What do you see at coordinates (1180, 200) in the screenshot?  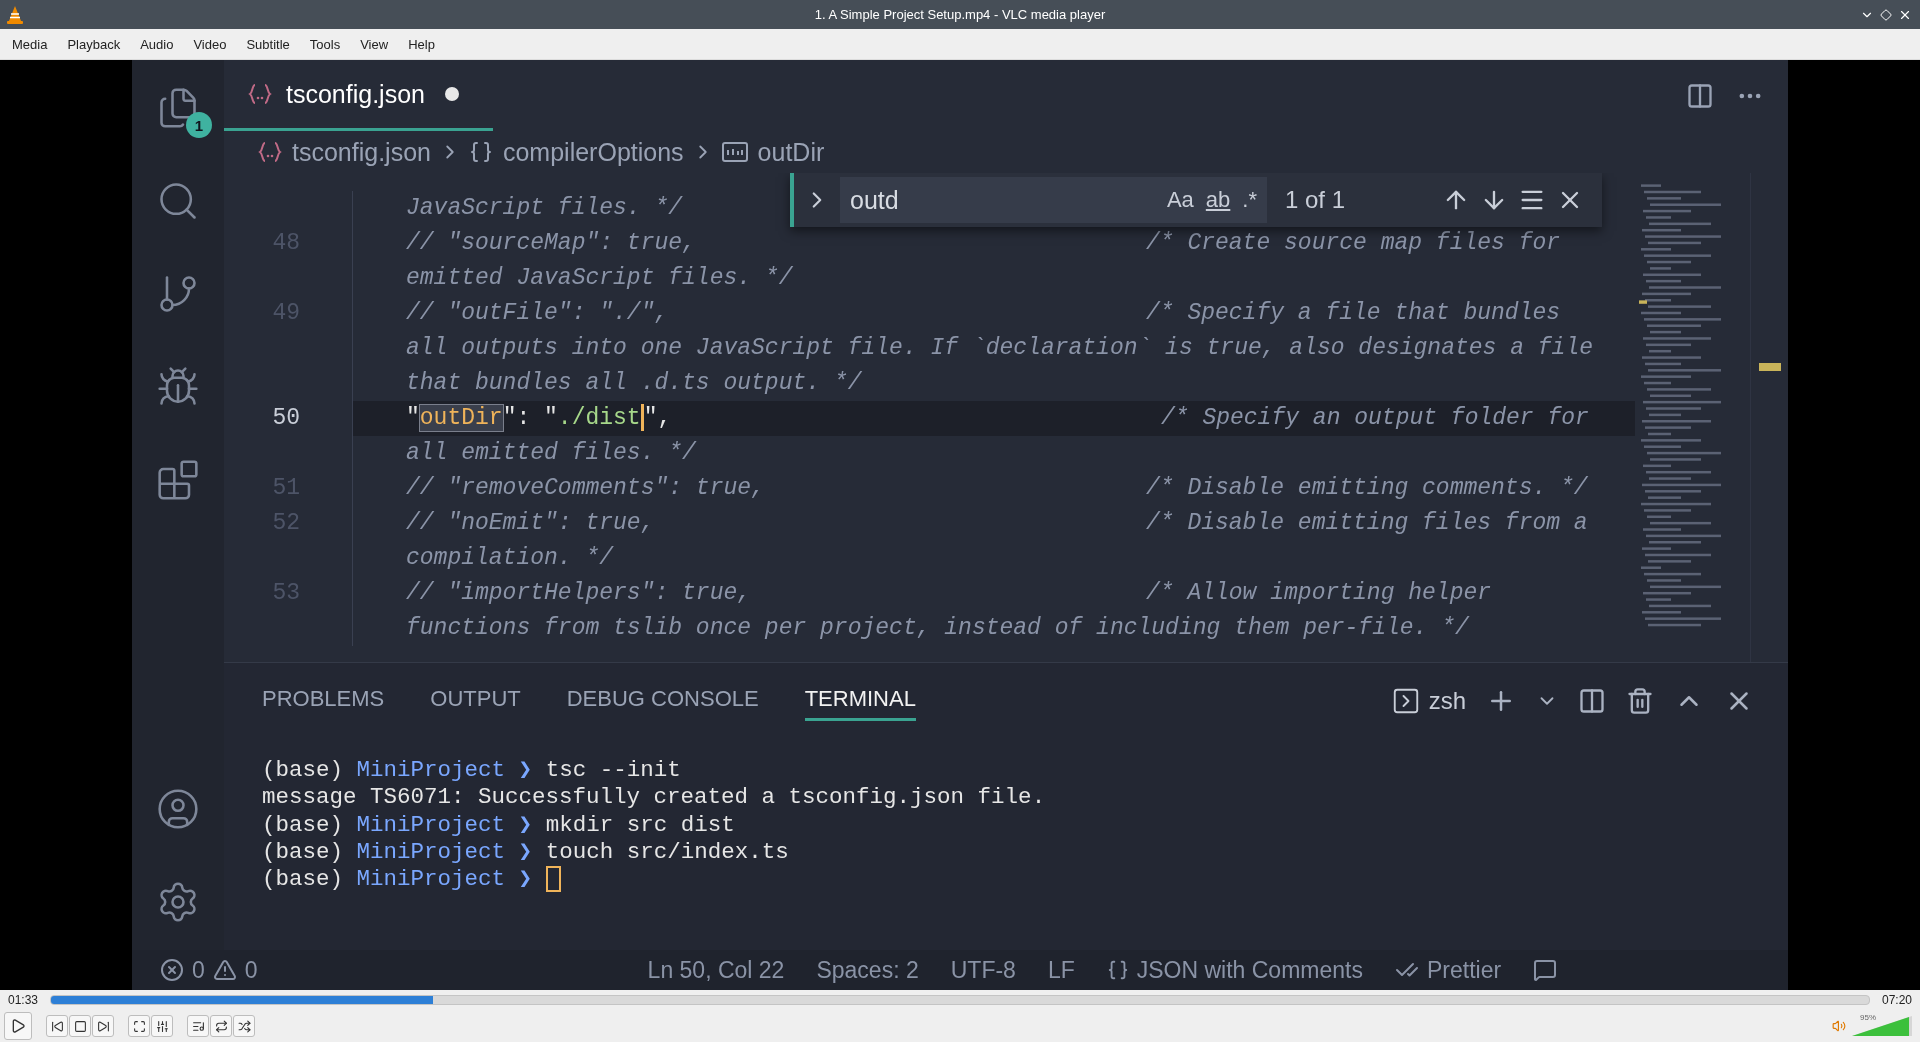 I see `find-option: Aa` at bounding box center [1180, 200].